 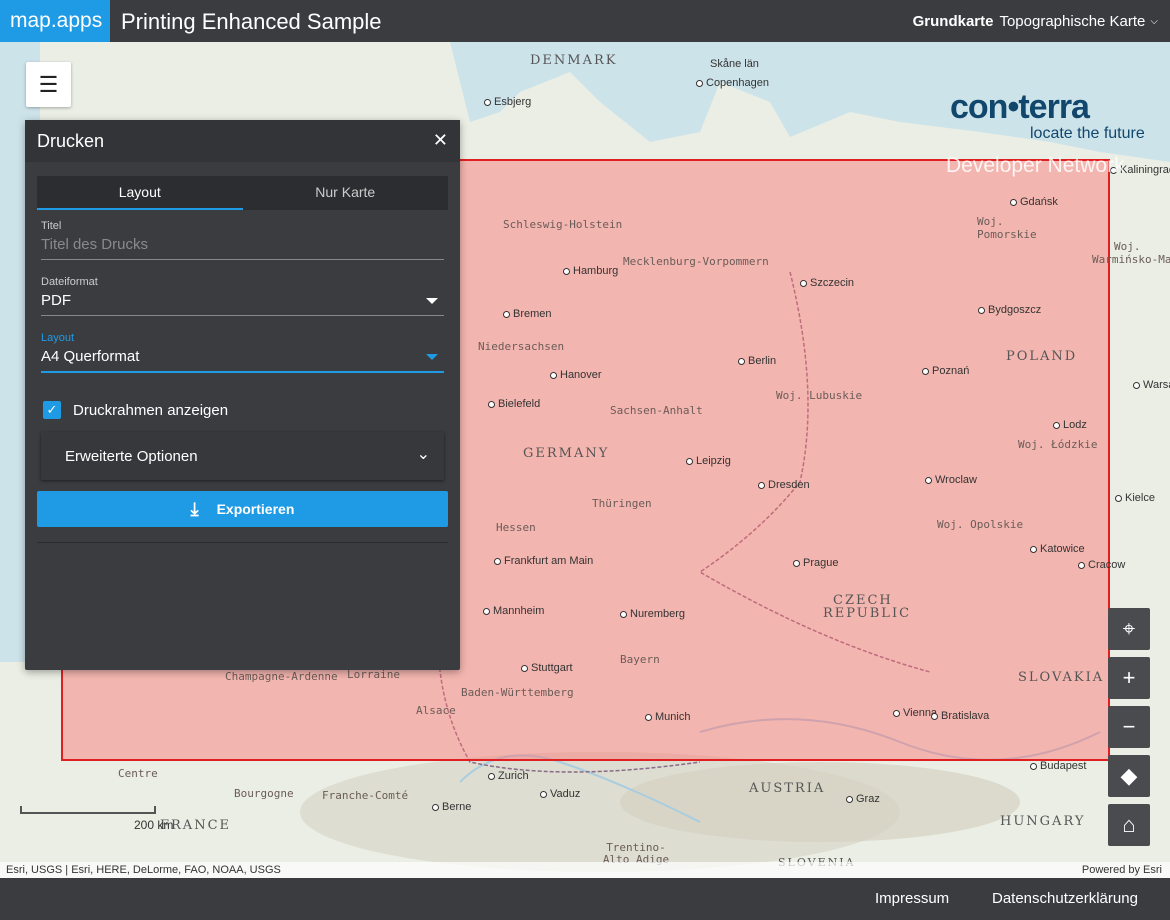 I want to click on format-select: PDF, so click(x=242, y=302).